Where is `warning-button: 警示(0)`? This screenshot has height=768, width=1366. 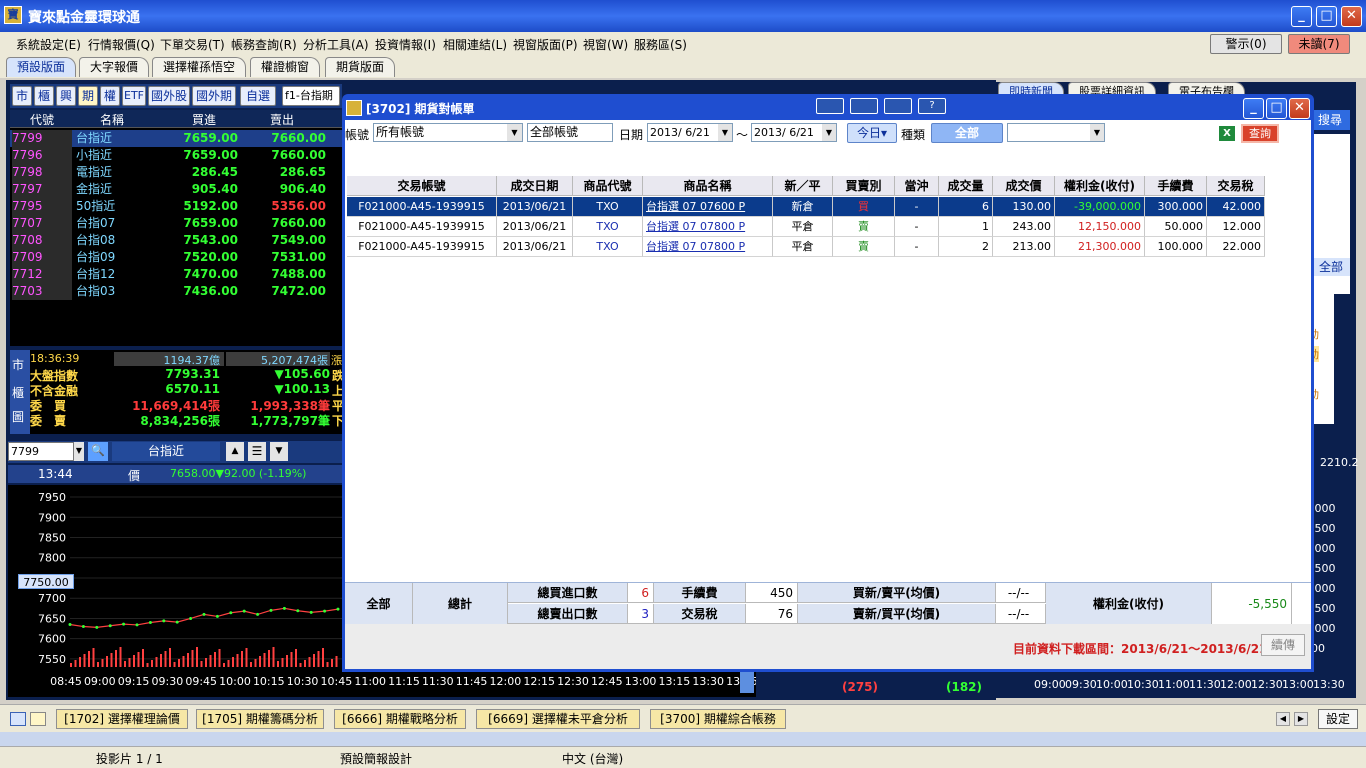
warning-button: 警示(0) is located at coordinates (1246, 44).